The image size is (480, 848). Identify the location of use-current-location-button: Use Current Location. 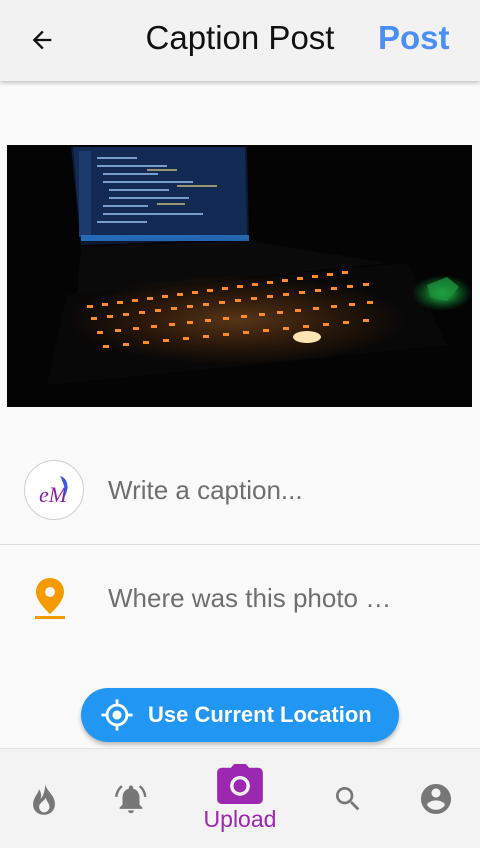
(240, 715).